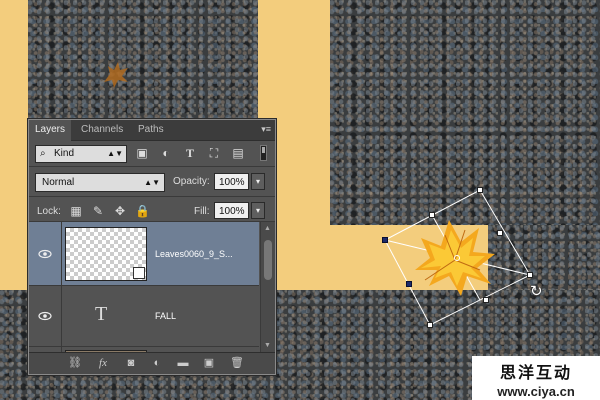  What do you see at coordinates (166, 153) in the screenshot?
I see `adjustment-filter-icon: ◐` at bounding box center [166, 153].